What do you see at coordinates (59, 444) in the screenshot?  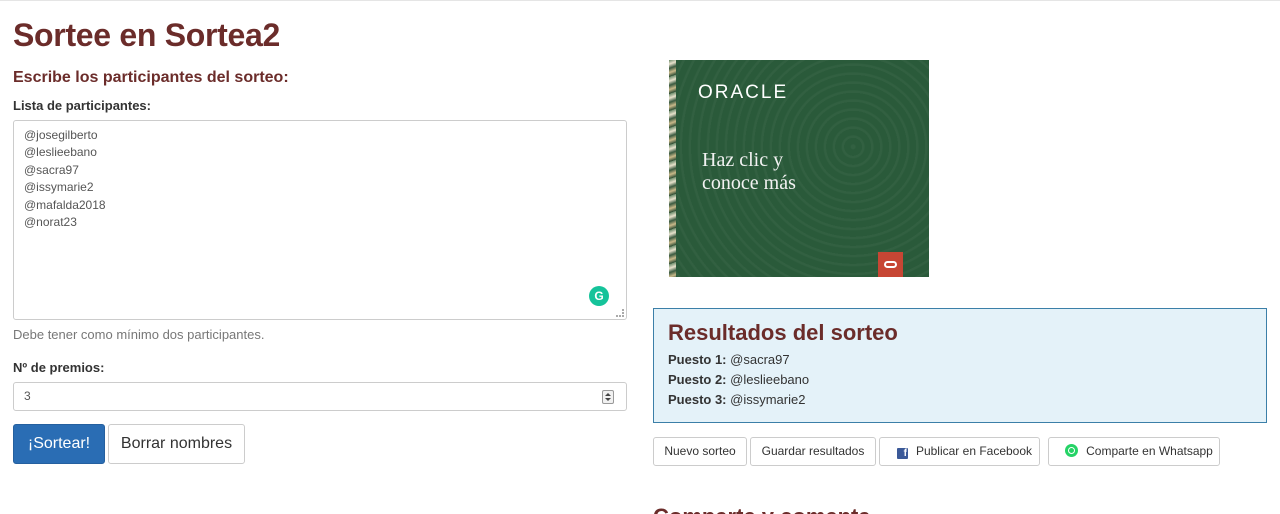 I see `draw-button: ¡Sortear!` at bounding box center [59, 444].